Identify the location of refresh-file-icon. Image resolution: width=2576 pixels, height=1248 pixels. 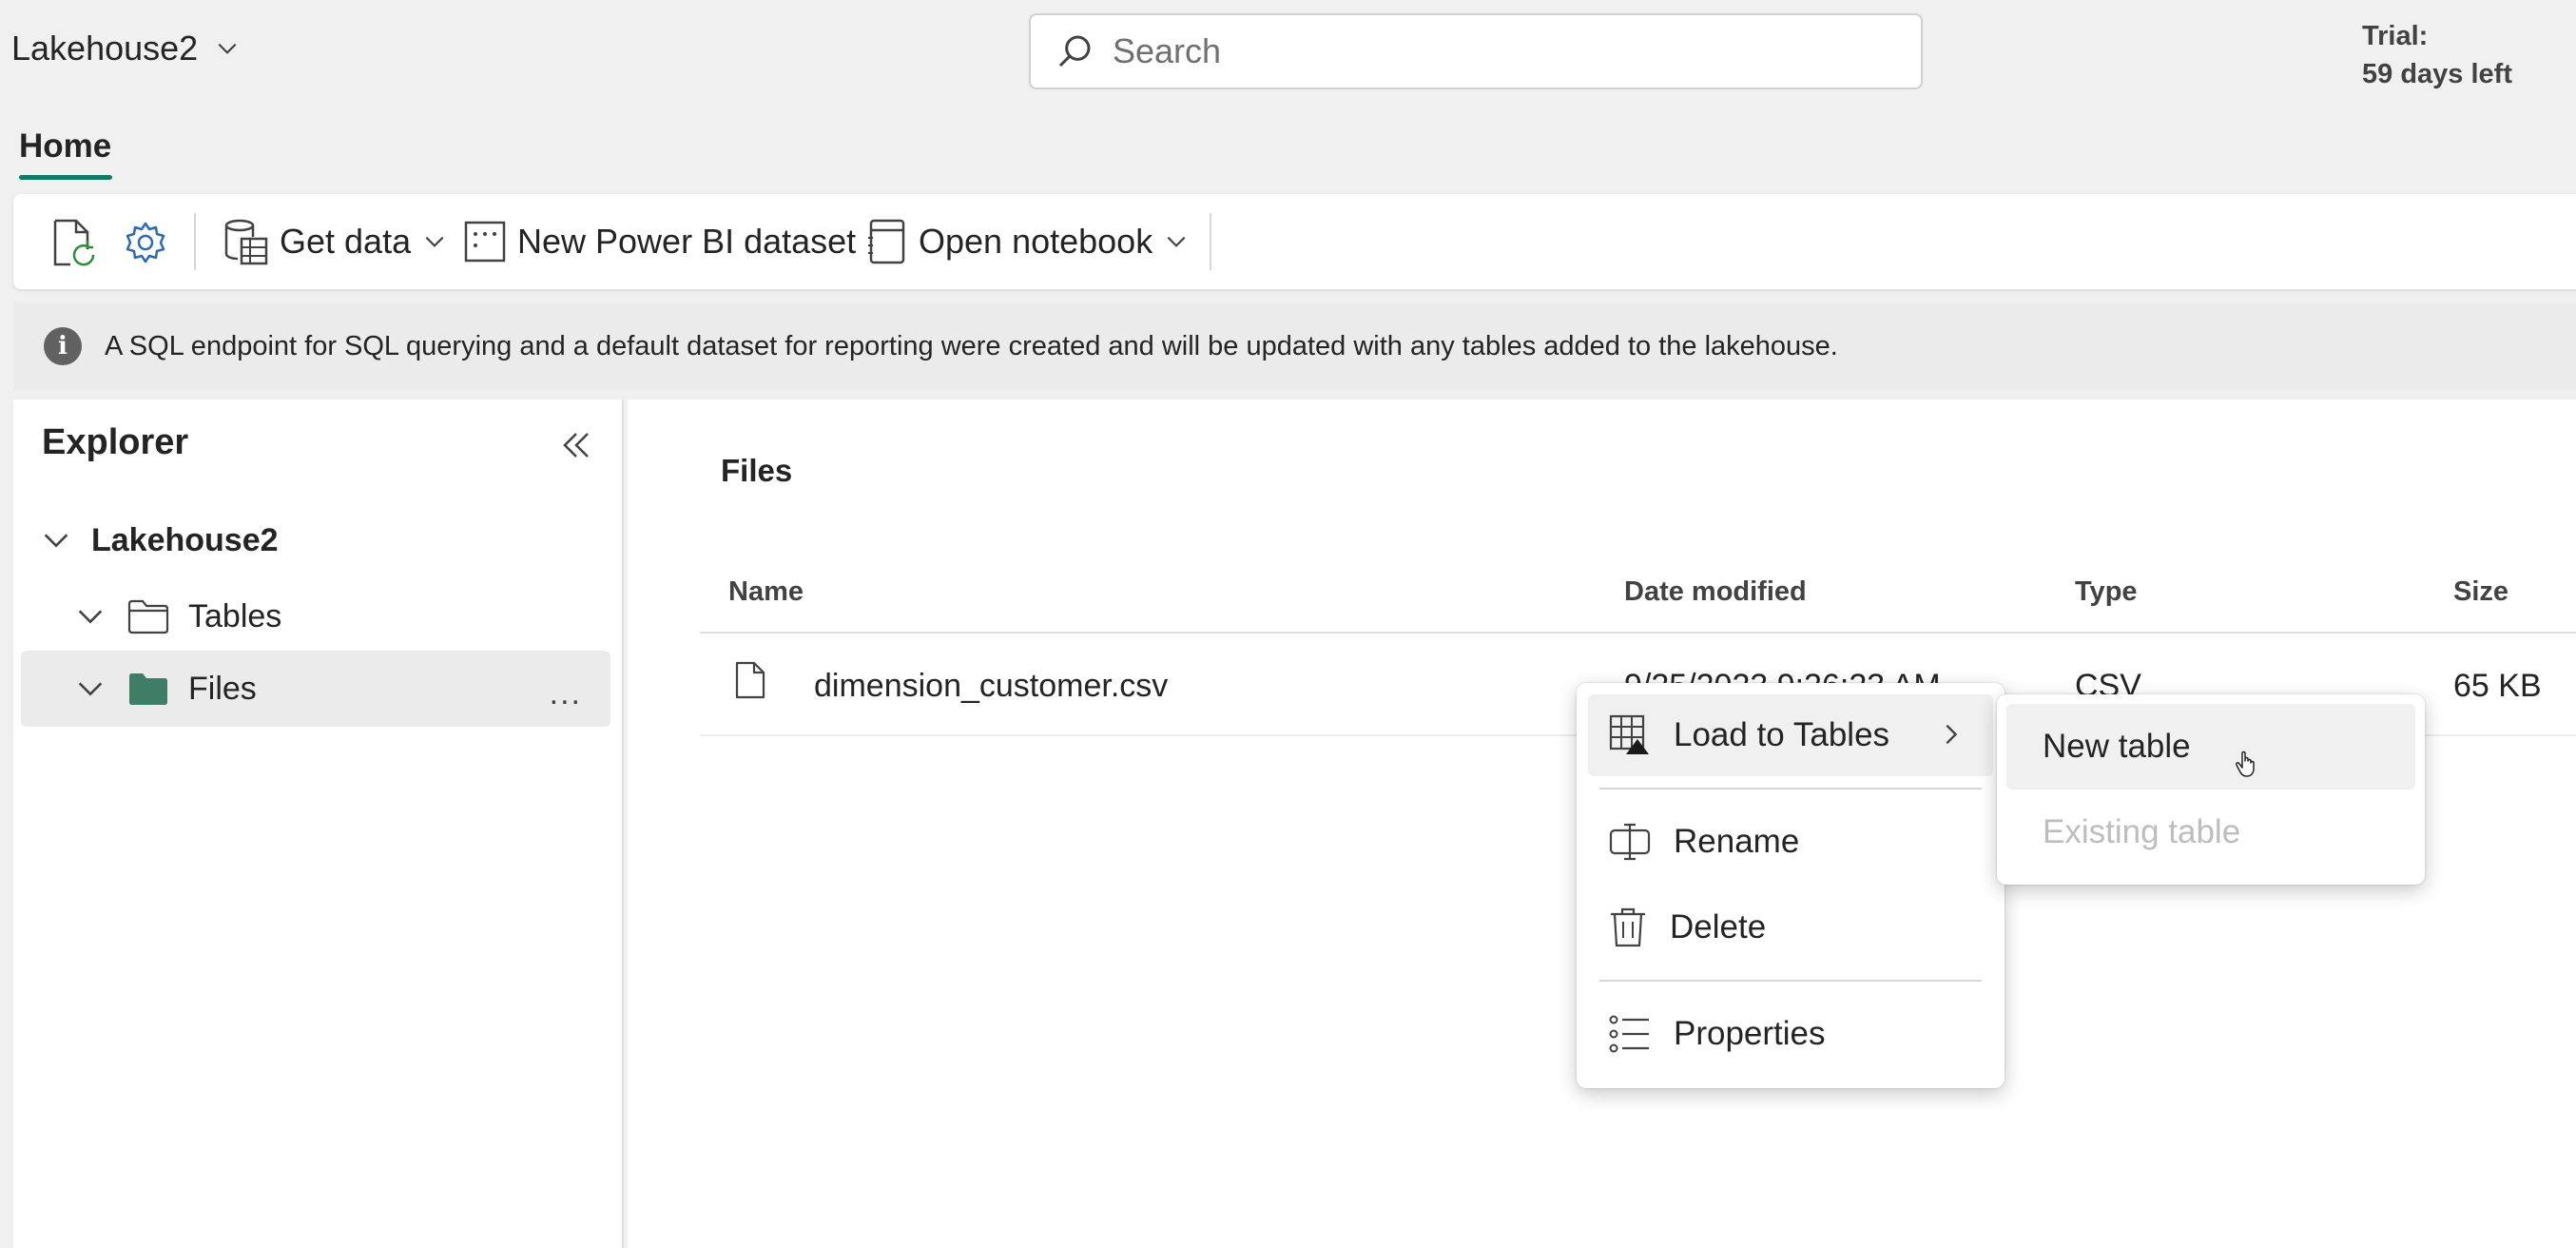
(74, 242).